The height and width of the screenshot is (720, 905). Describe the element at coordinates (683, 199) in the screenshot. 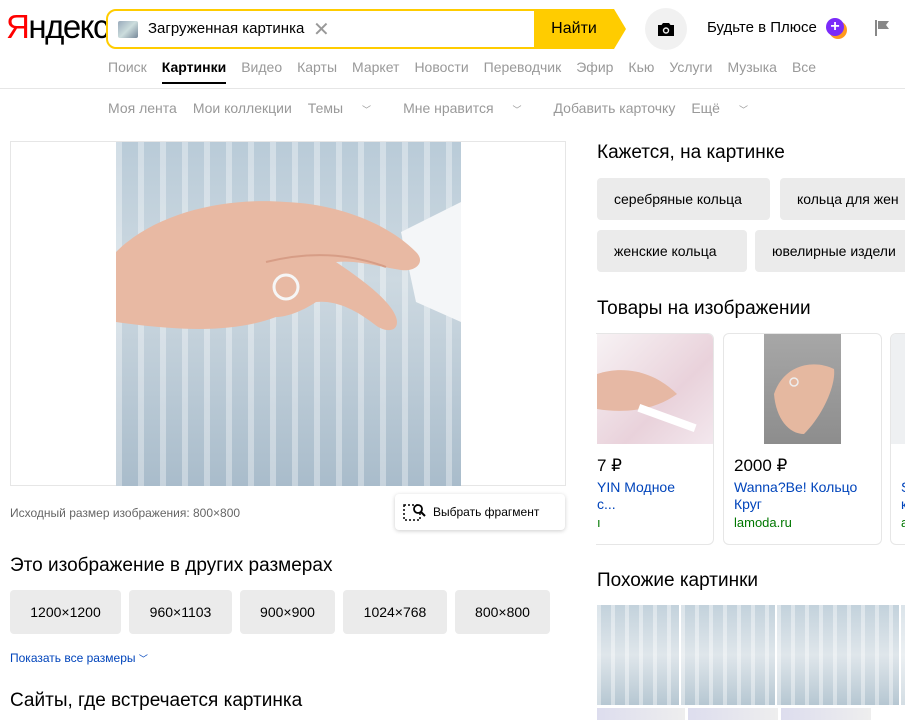

I see `tag-chip: серебряные кольца` at that location.